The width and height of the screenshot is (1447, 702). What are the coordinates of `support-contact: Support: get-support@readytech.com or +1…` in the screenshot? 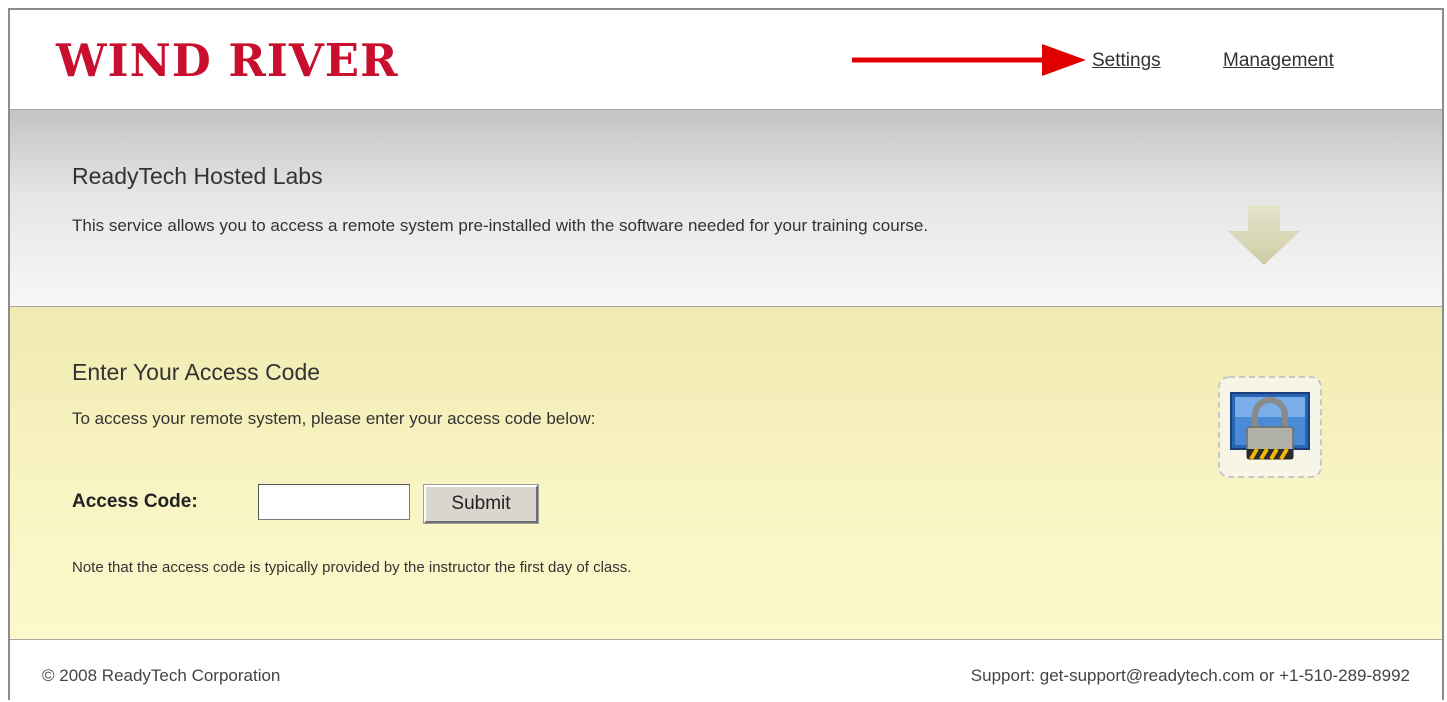 It's located at (1190, 675).